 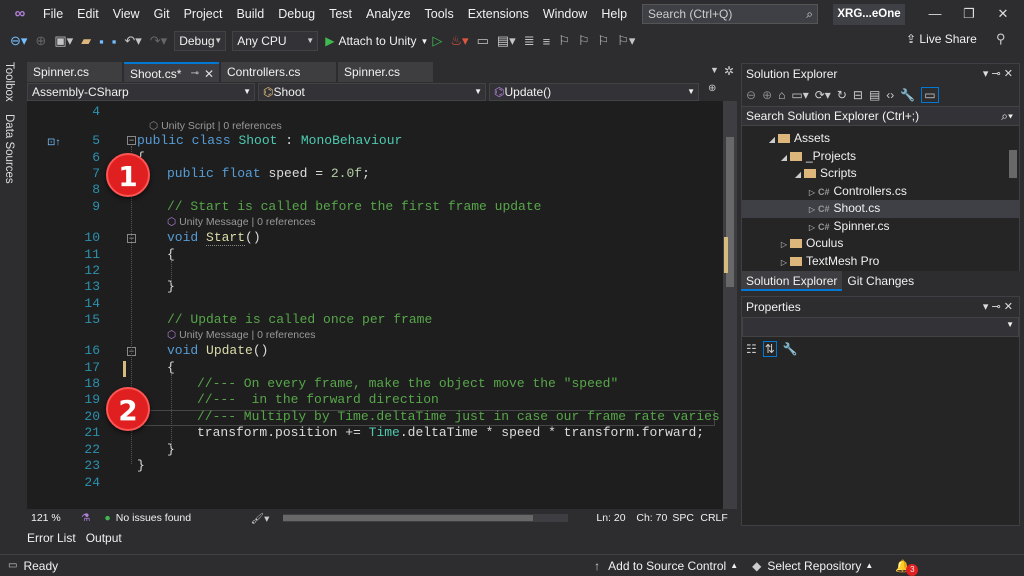 I want to click on attach-to-unity-button: ▶ Attach to Unity ▼, so click(x=376, y=41).